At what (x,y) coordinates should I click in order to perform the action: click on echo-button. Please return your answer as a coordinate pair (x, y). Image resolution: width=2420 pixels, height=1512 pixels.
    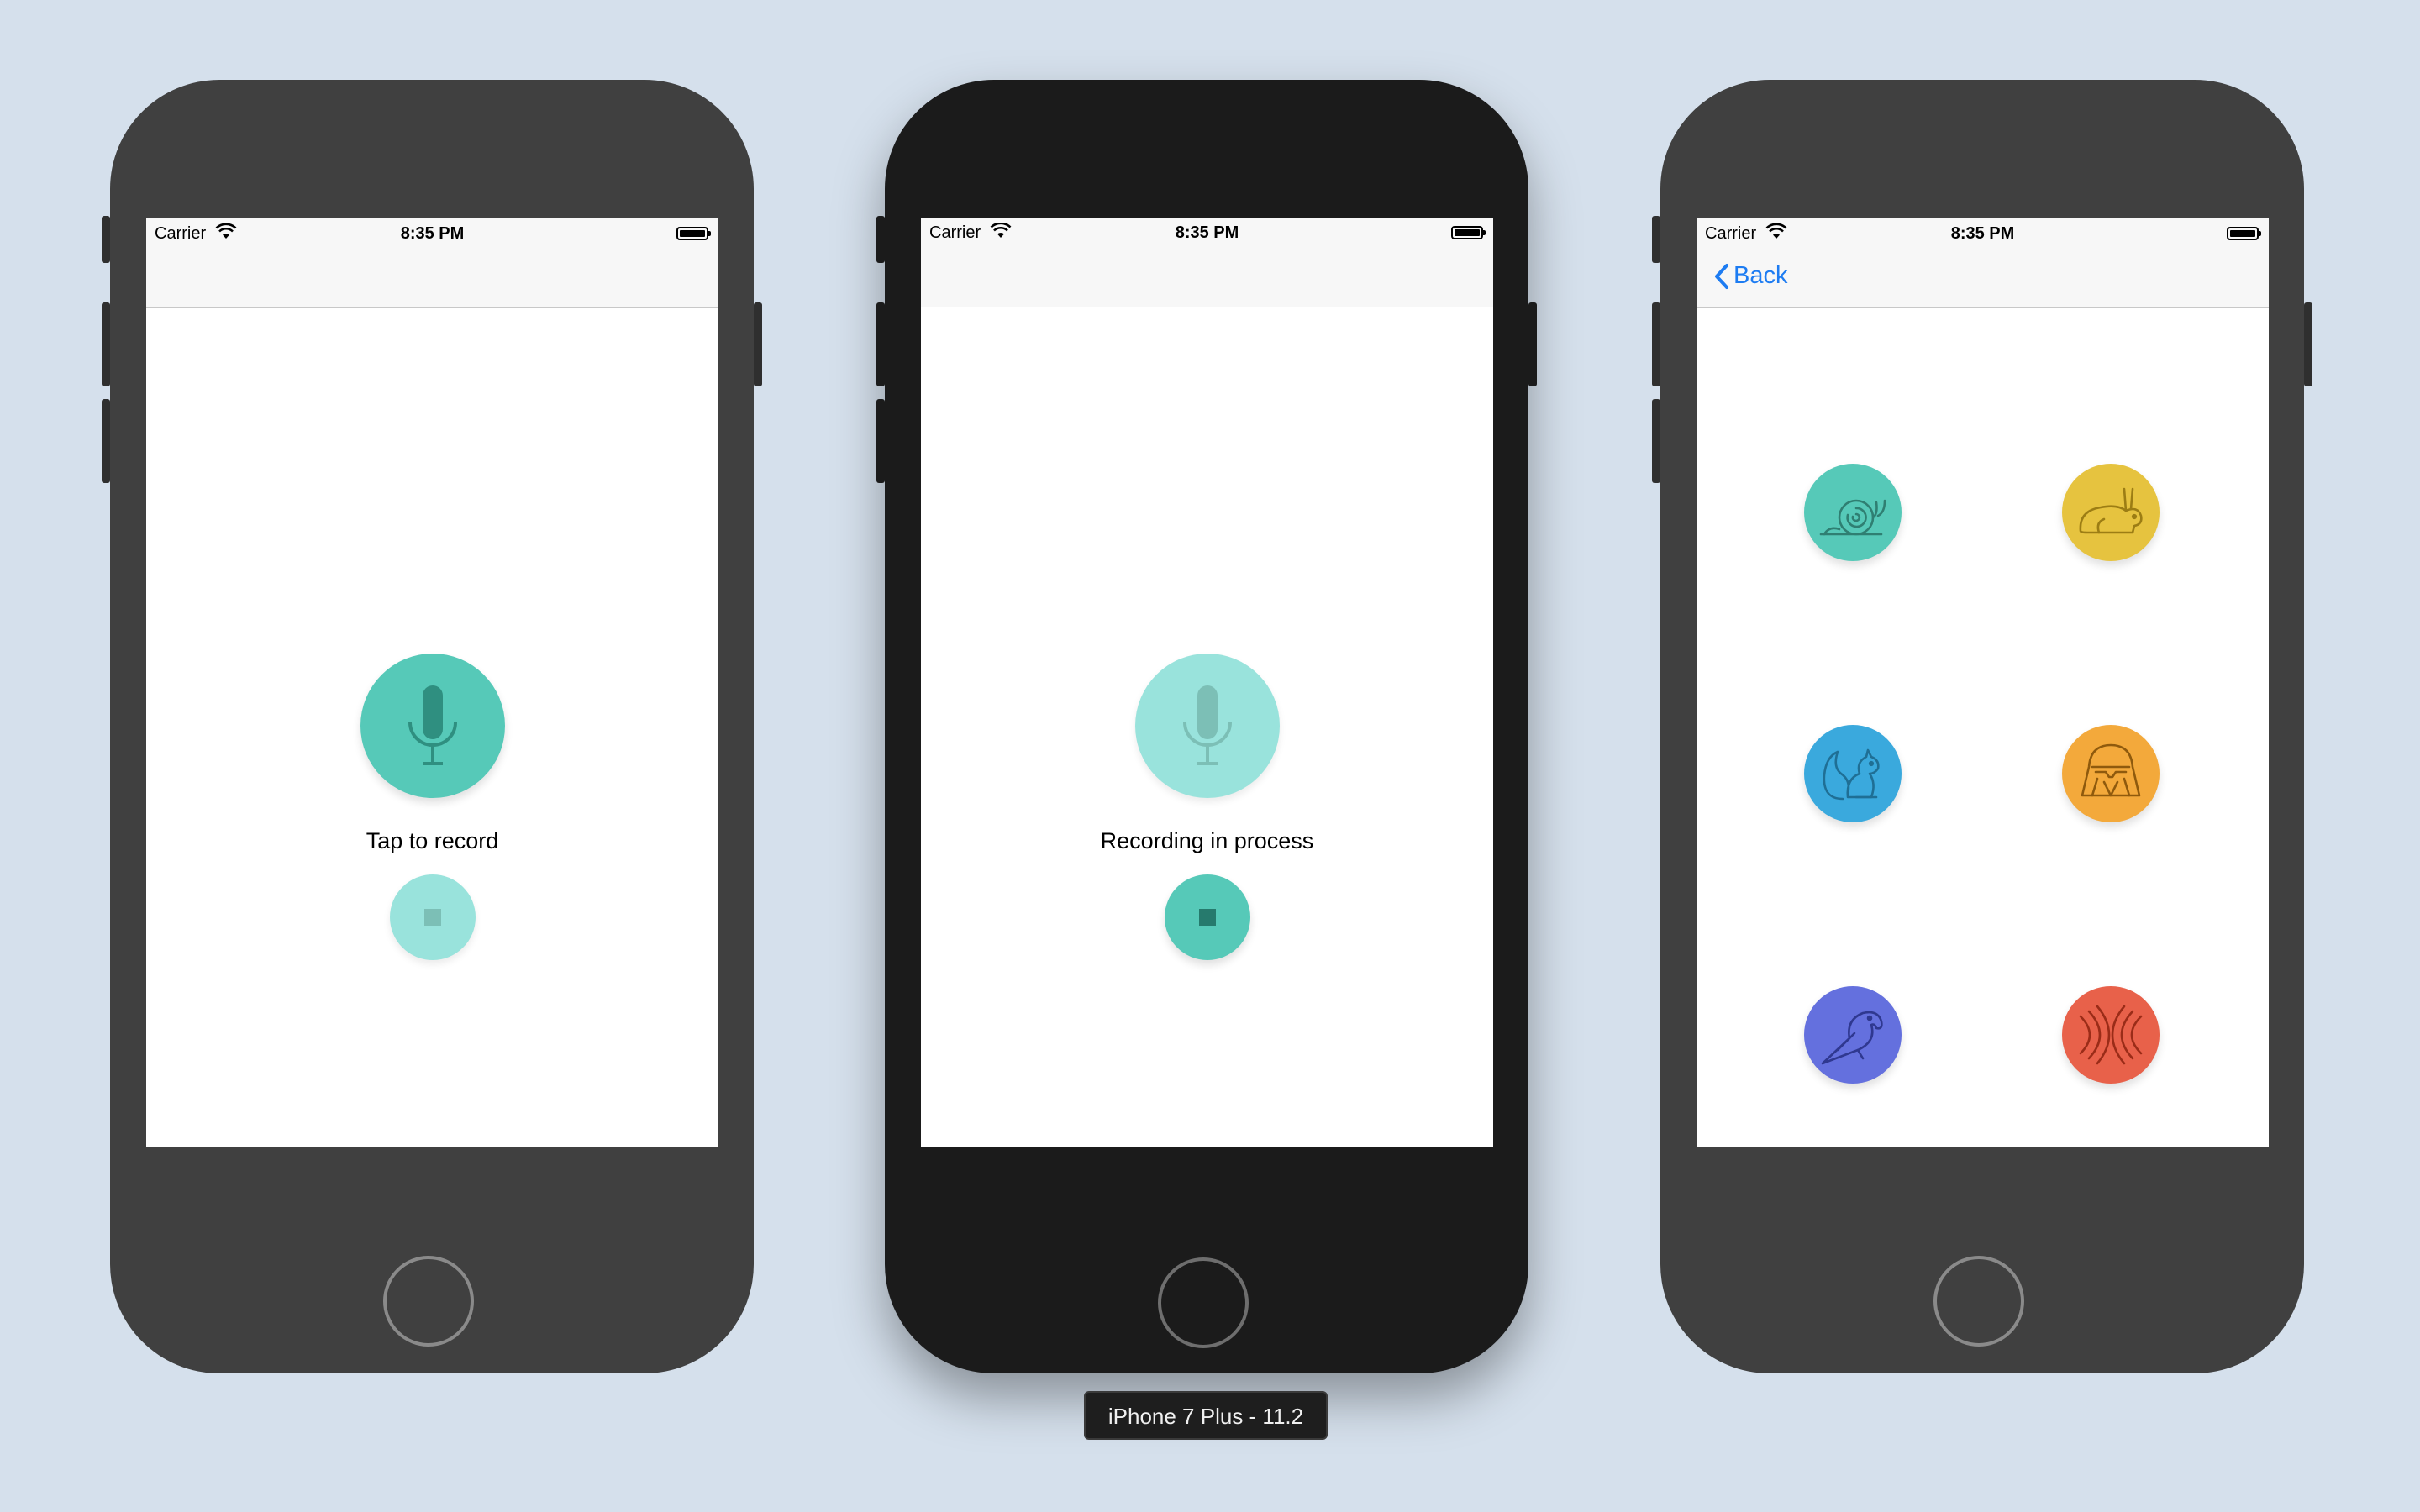
    Looking at the image, I should click on (2111, 1035).